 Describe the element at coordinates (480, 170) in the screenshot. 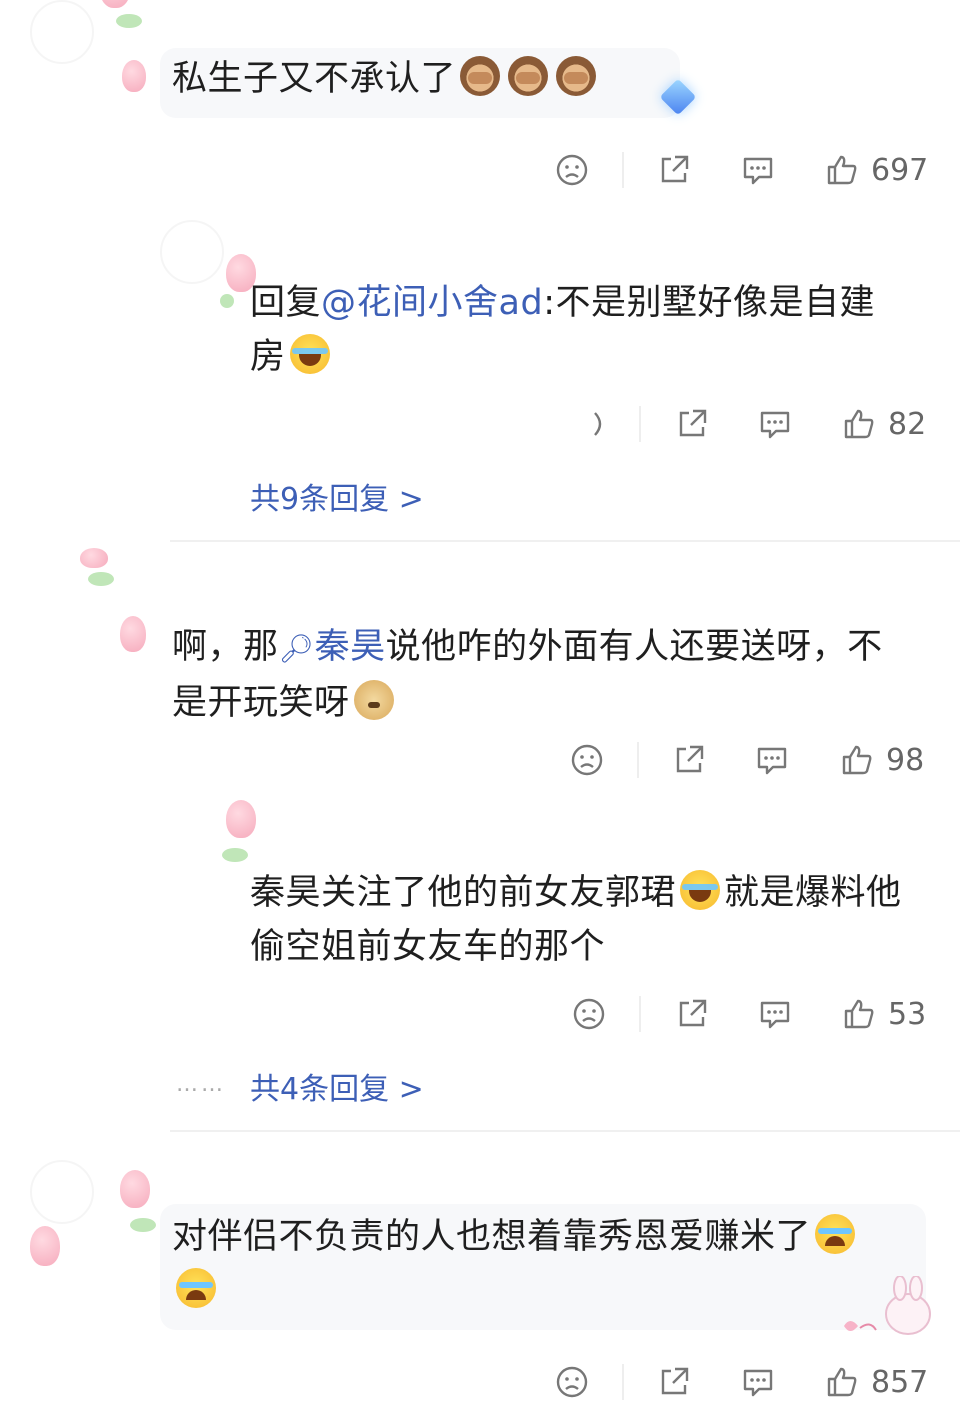

I see `comment-actions: 697` at that location.